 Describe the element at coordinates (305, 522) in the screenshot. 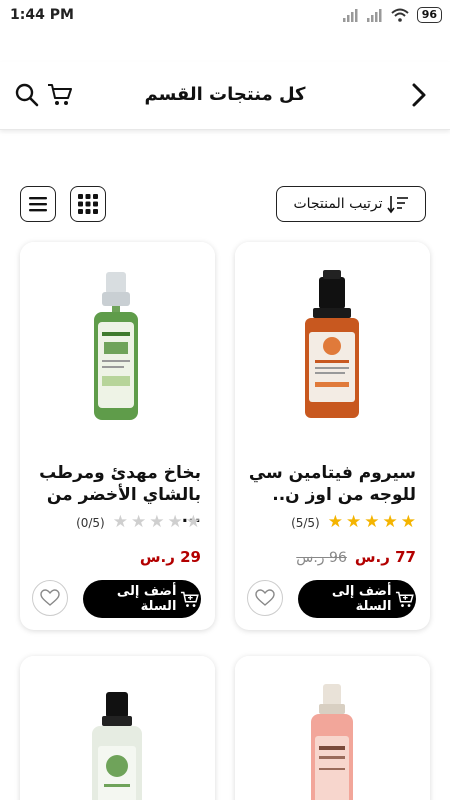

I see `rating-count: (5/5)` at that location.